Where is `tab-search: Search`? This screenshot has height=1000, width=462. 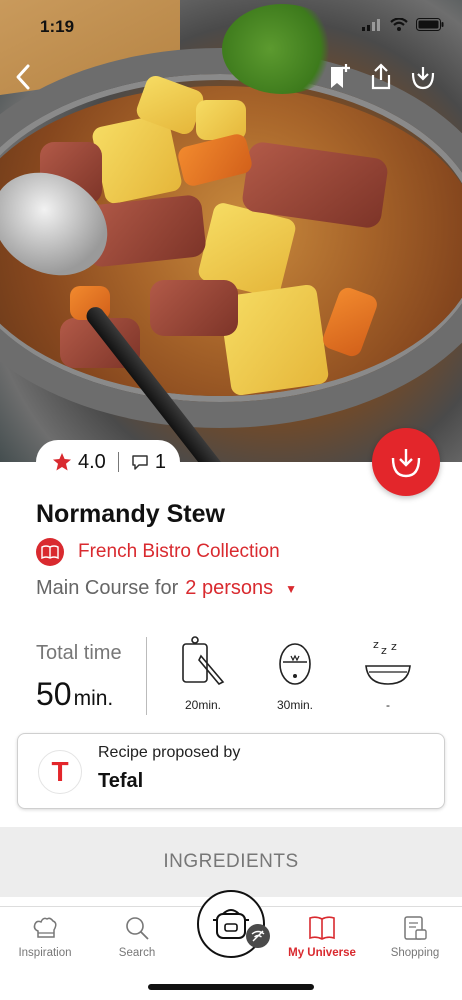 tab-search: Search is located at coordinates (137, 937).